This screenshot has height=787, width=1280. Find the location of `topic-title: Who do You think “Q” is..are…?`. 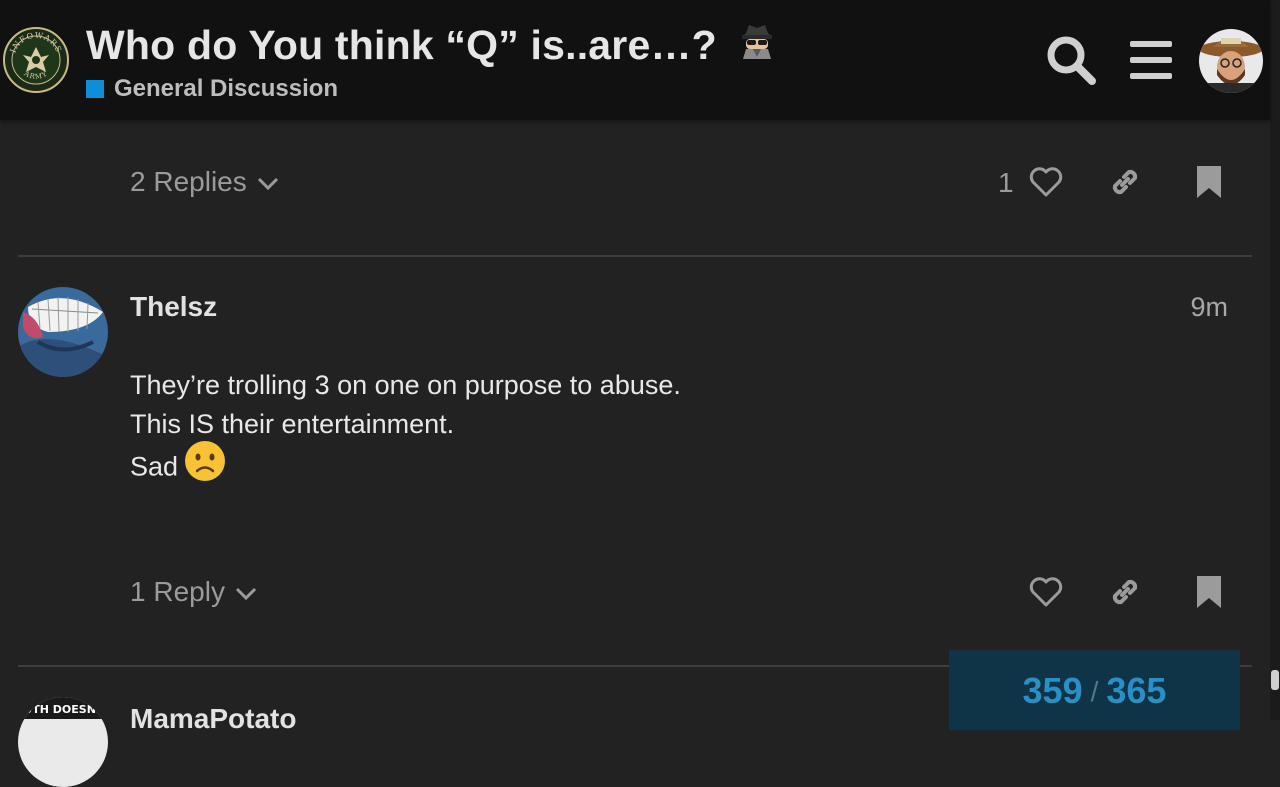

topic-title: Who do You think “Q” is..are…? is located at coordinates (431, 45).